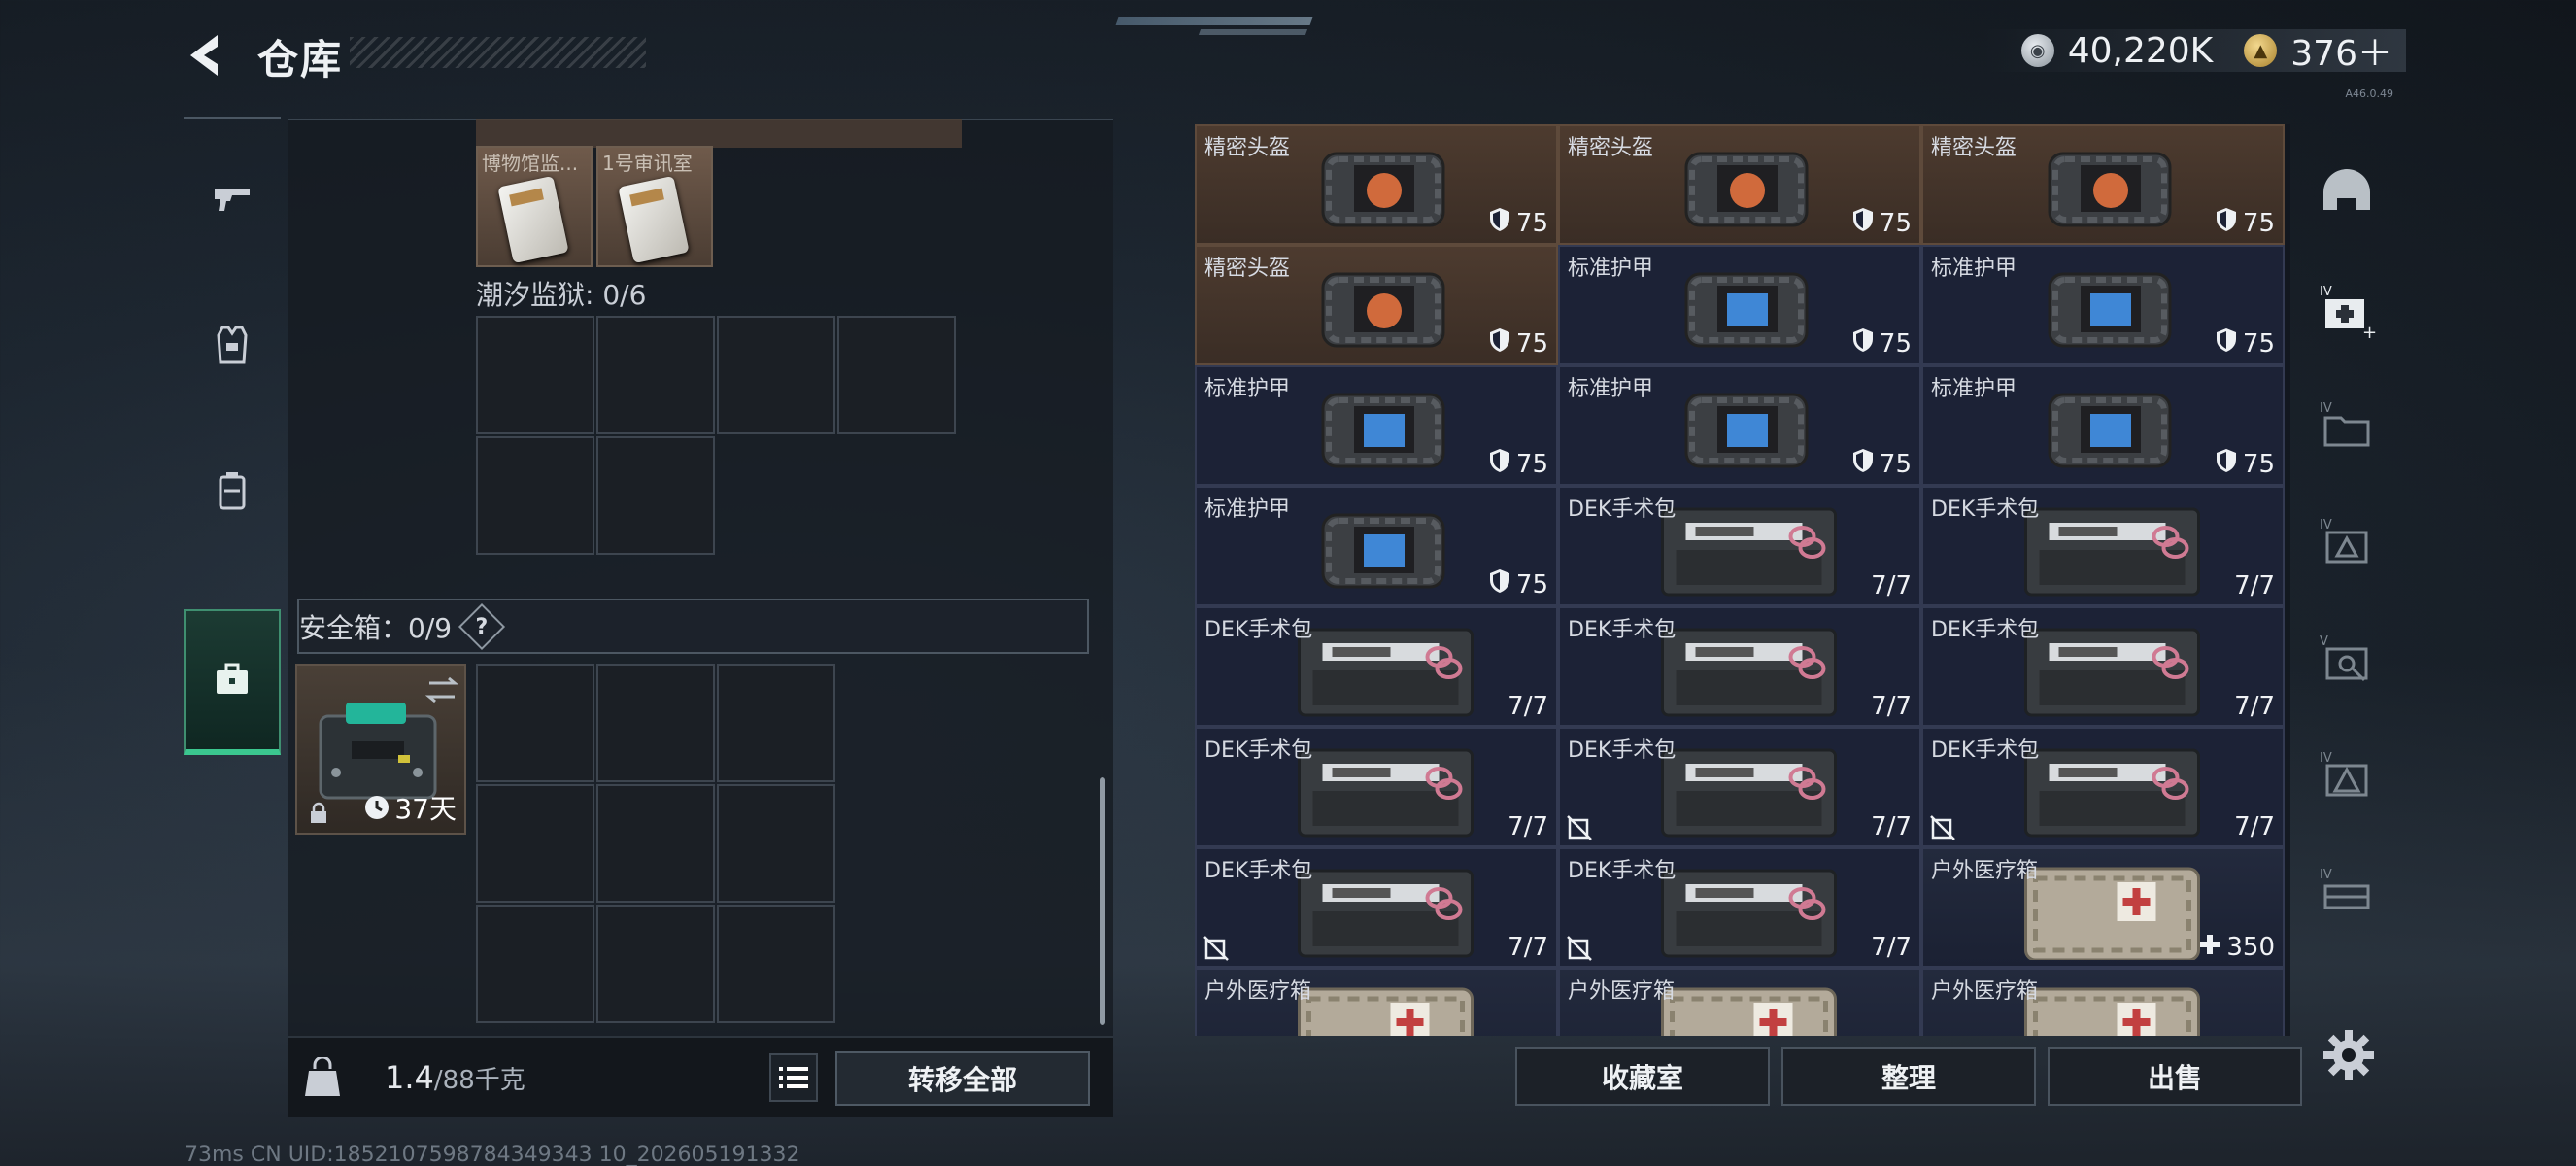 The width and height of the screenshot is (2576, 1166). I want to click on category-tab-rail, so click(232, 442).